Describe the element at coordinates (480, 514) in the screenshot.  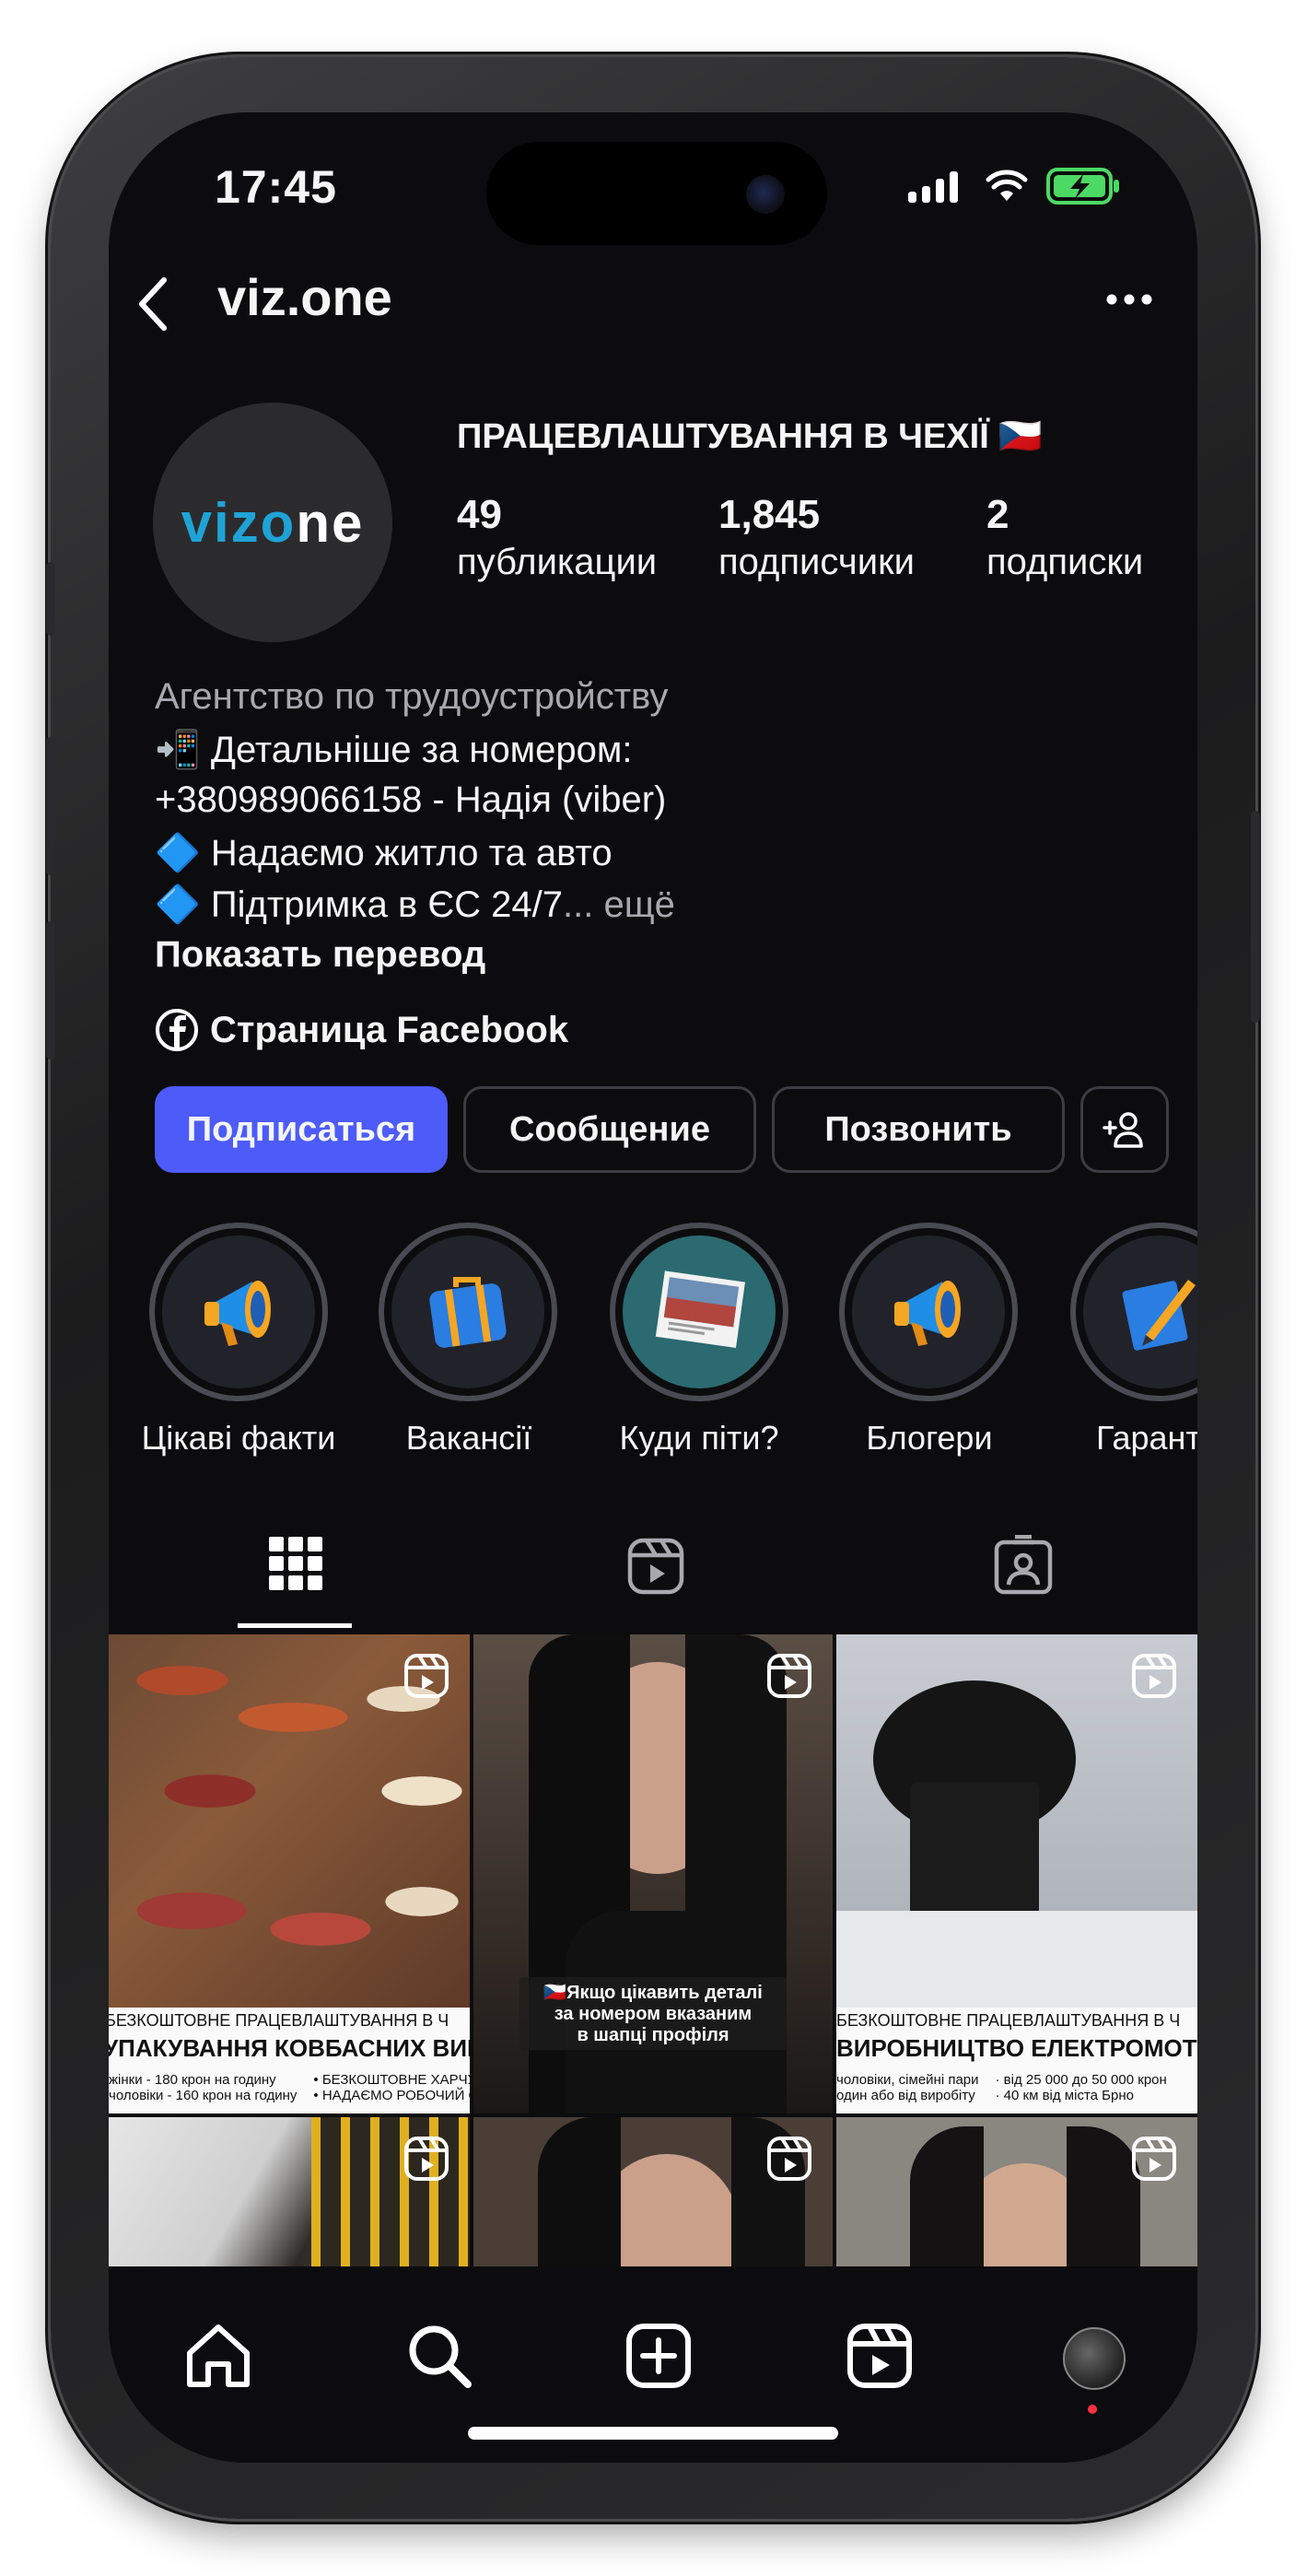
I see `stat-posts-value: 49` at that location.